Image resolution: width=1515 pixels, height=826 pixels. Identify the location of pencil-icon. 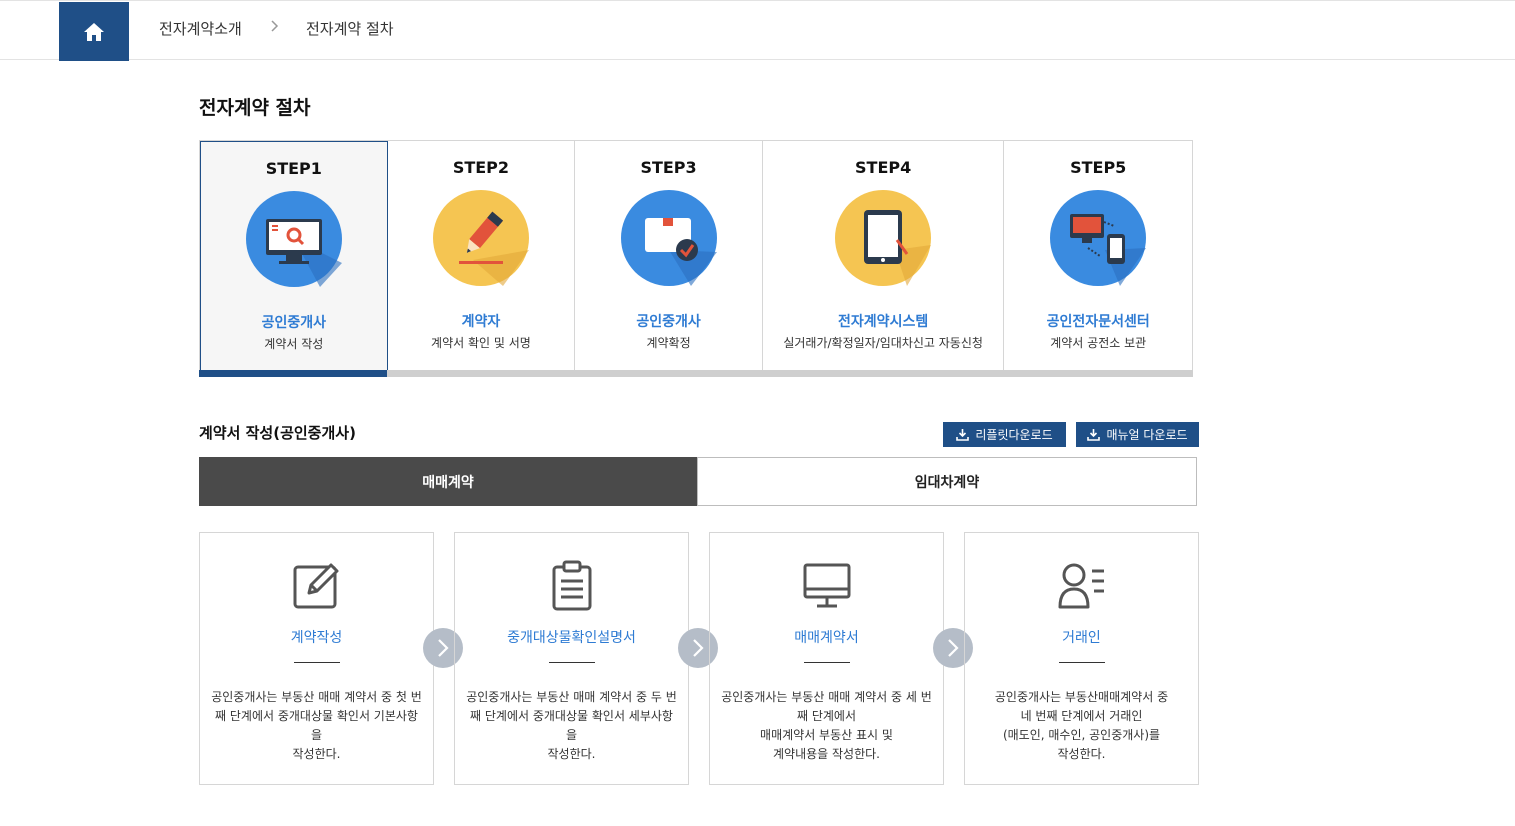
(480, 238).